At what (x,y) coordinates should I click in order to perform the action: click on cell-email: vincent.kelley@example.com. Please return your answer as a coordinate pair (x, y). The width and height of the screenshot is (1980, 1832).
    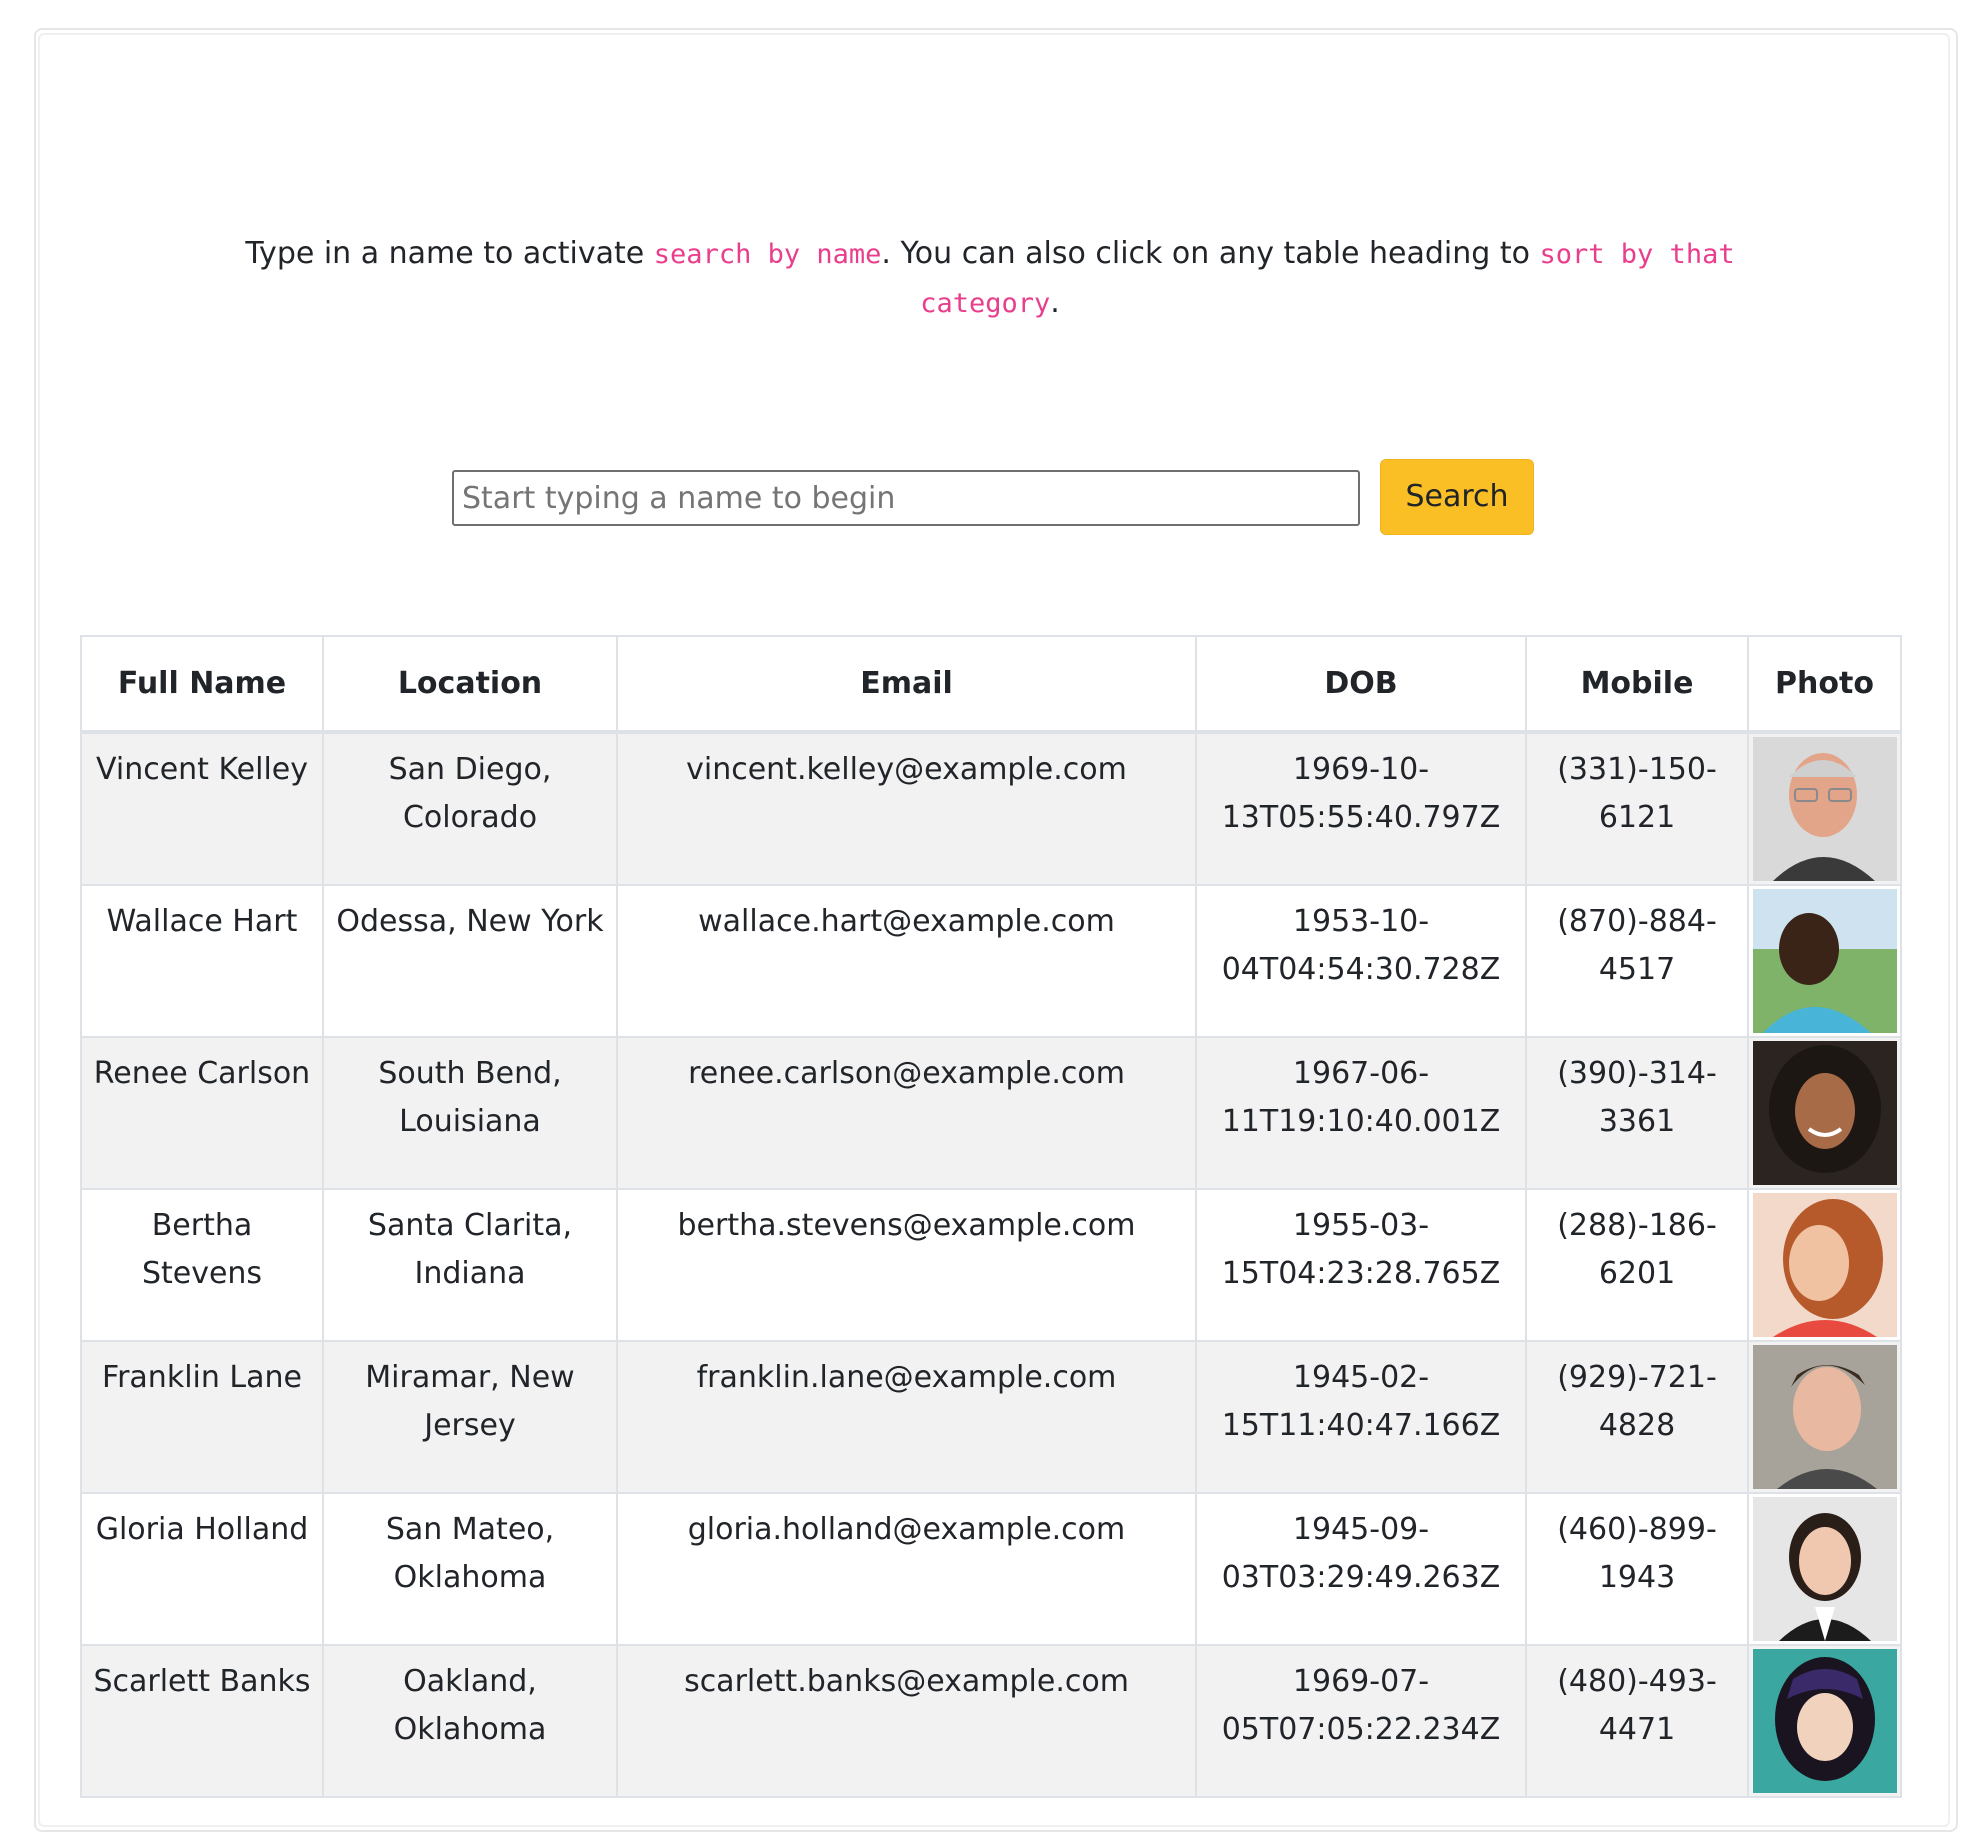
    Looking at the image, I should click on (906, 808).